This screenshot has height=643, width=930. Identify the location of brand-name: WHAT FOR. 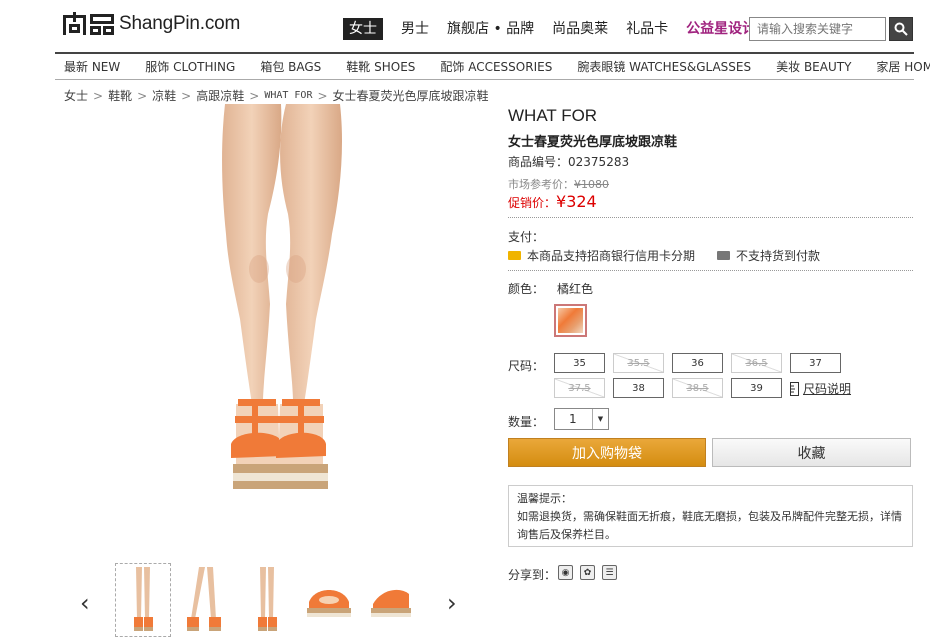
(552, 116).